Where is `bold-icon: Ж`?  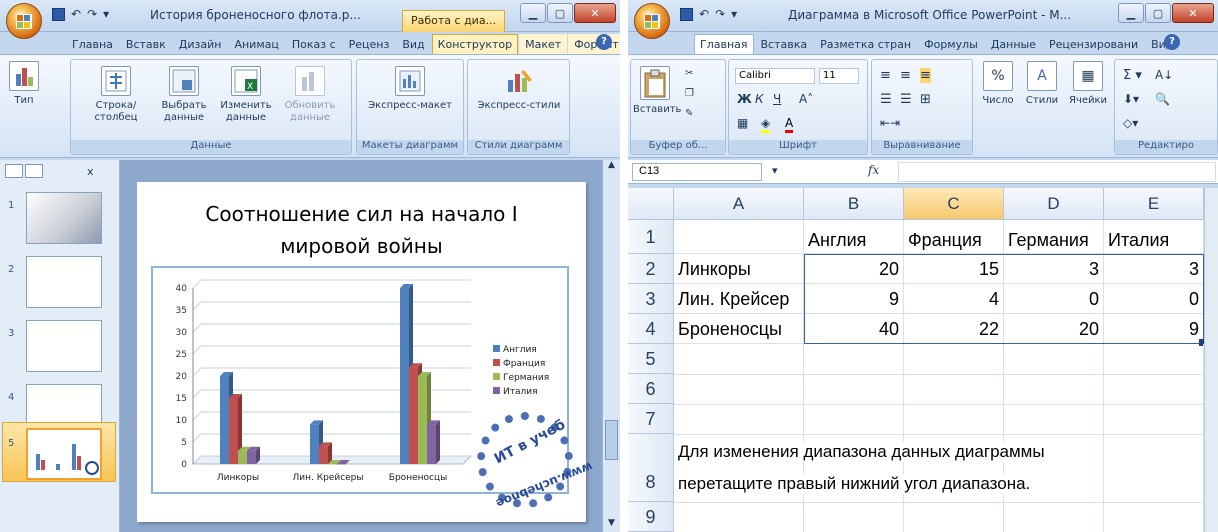
bold-icon: Ж is located at coordinates (744, 99).